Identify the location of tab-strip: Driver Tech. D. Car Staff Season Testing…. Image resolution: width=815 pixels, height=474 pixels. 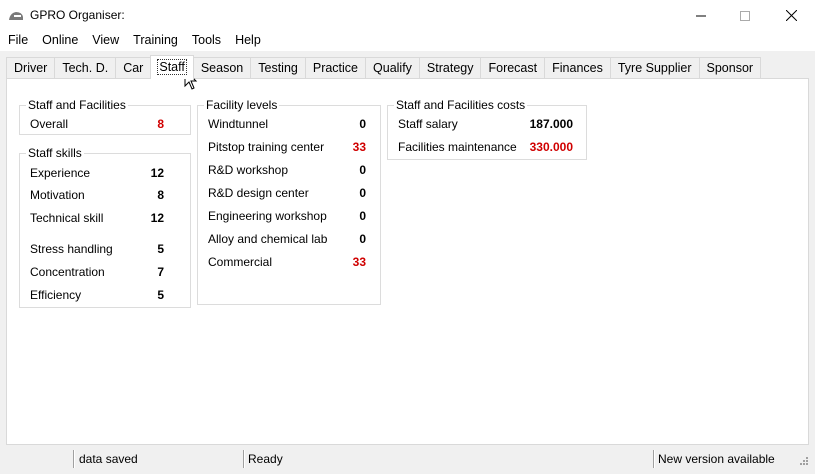
(384, 67).